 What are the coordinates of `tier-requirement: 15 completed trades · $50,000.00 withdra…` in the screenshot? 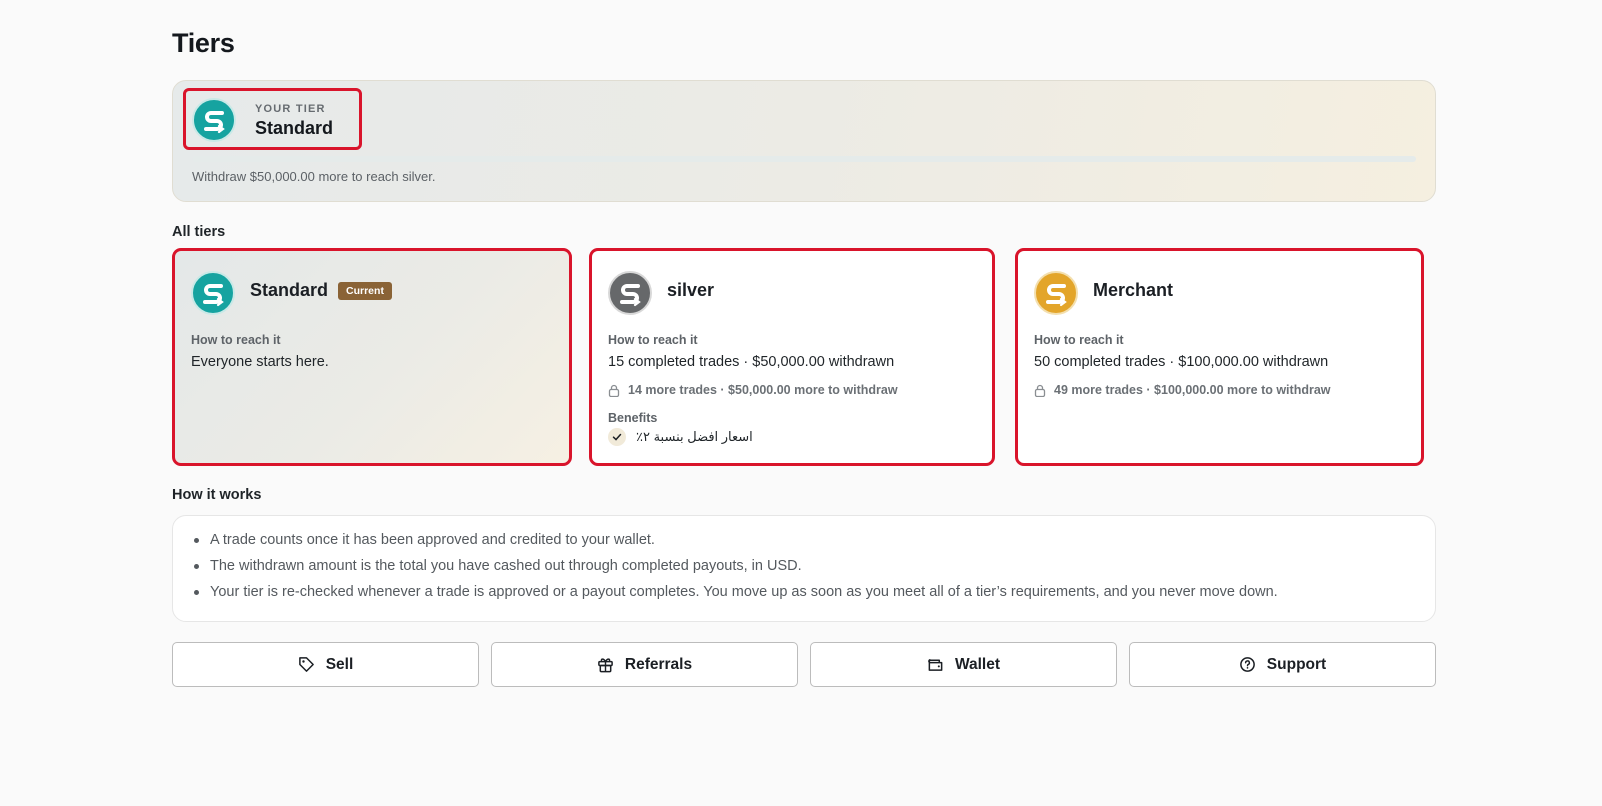 It's located at (751, 362).